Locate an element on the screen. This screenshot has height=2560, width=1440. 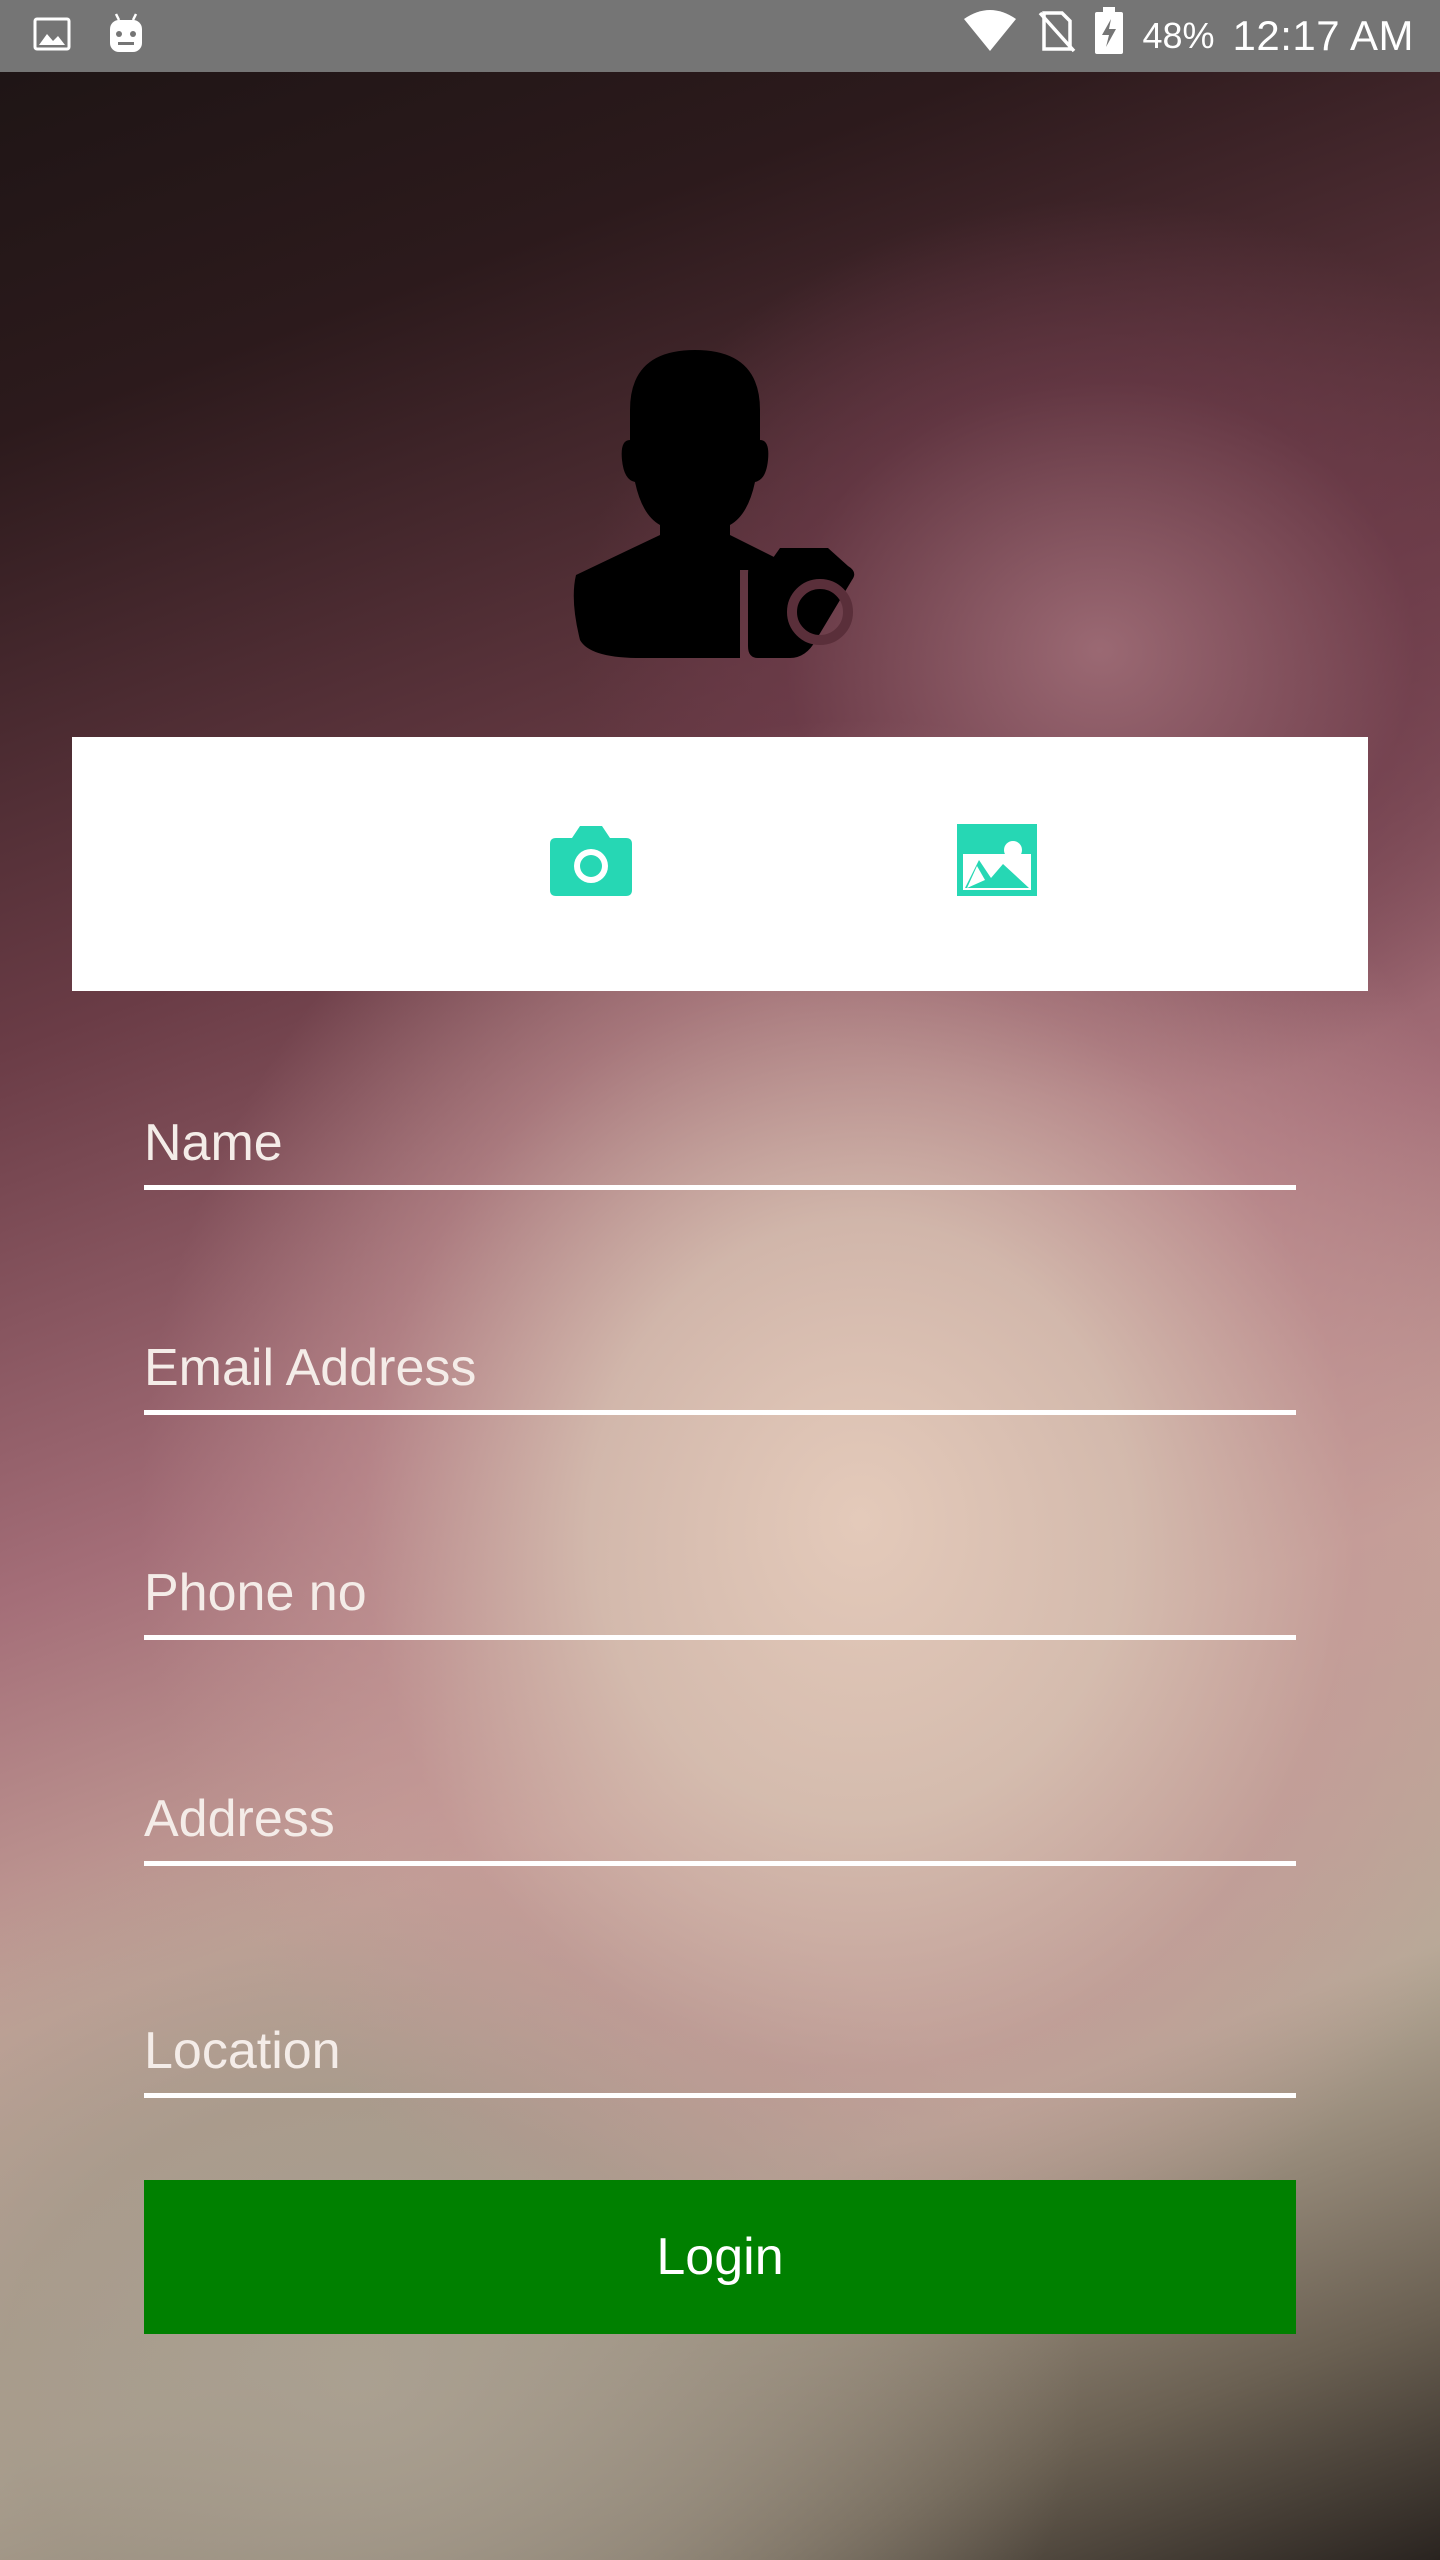
user-camera-avatar-icon is located at coordinates (714, 504).